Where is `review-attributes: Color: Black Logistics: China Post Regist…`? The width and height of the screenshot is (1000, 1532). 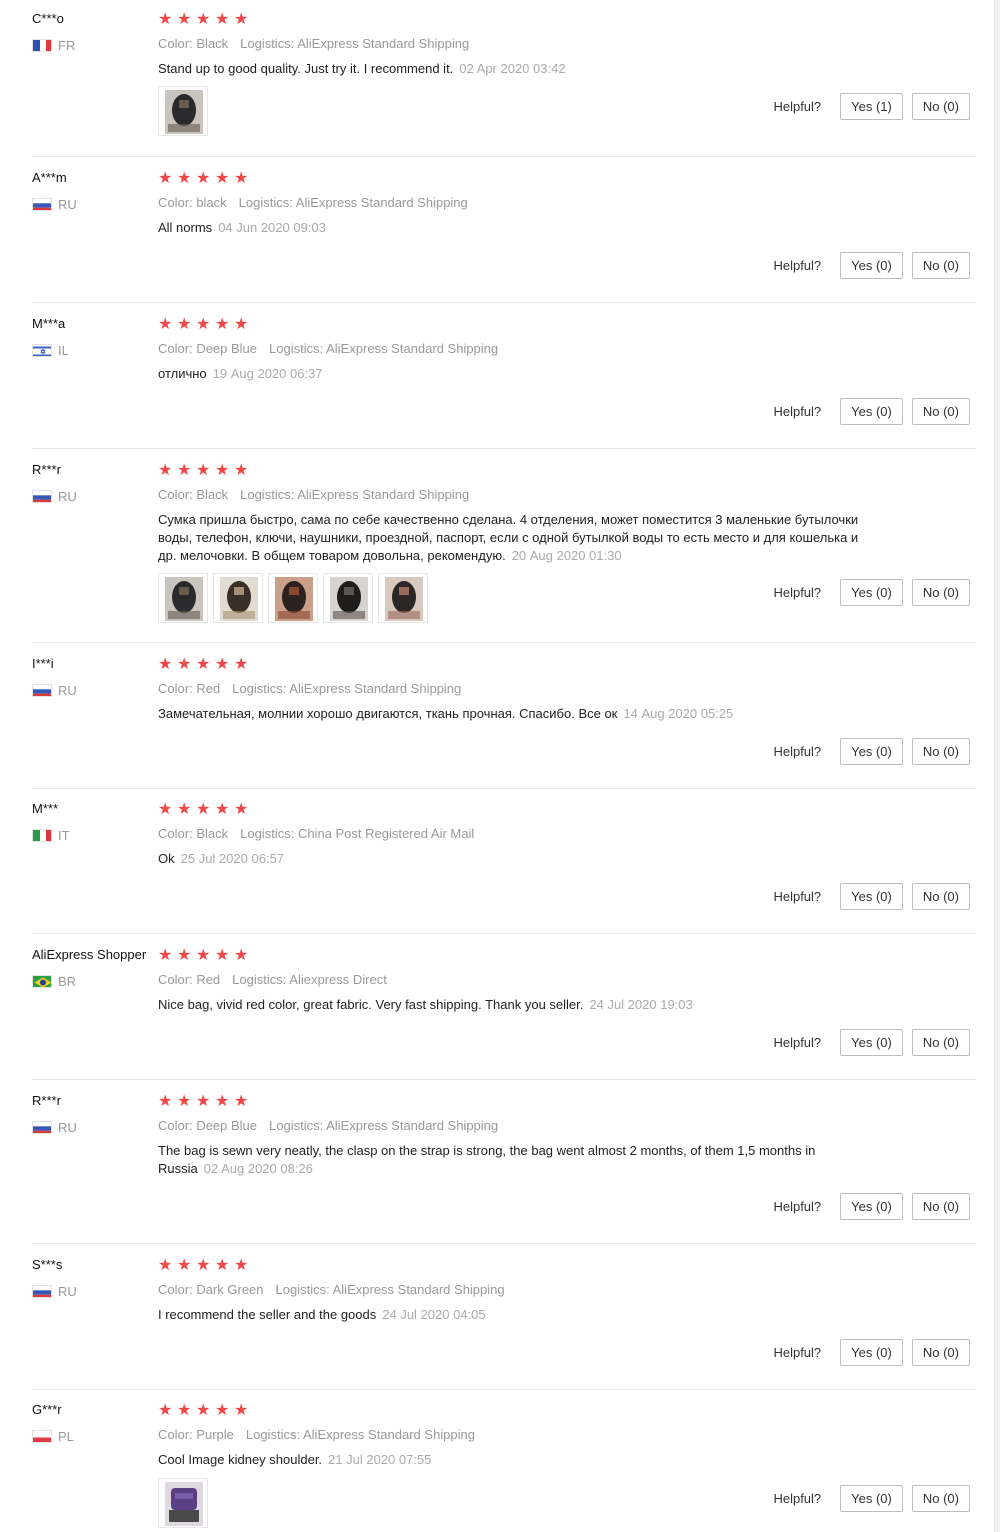 review-attributes: Color: Black Logistics: China Post Regist… is located at coordinates (322, 833).